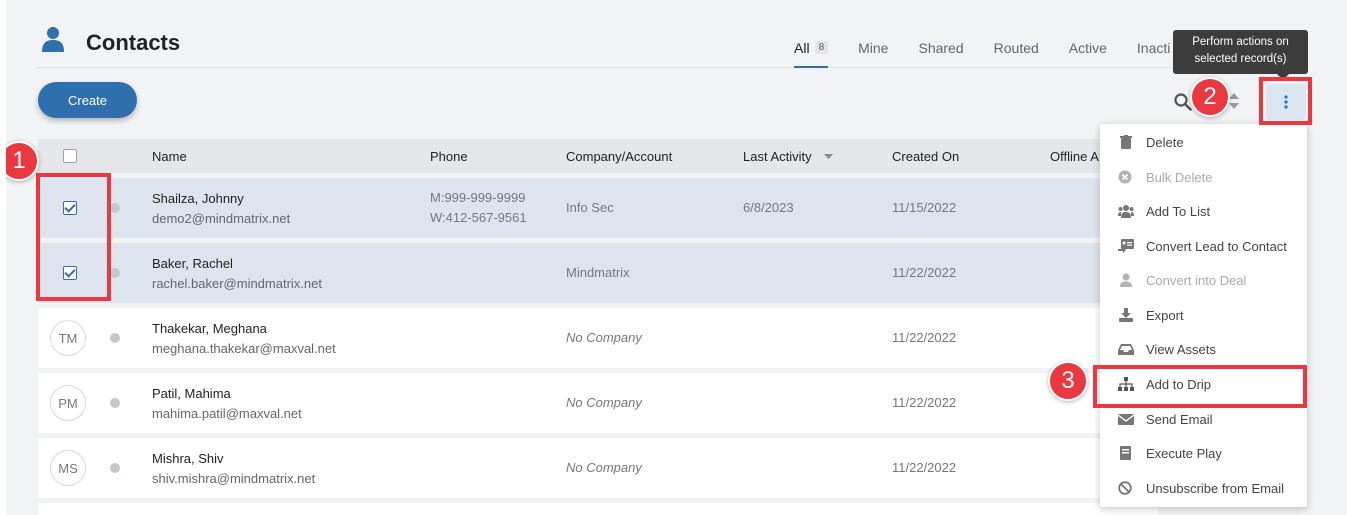  Describe the element at coordinates (1196, 280) in the screenshot. I see `menu-item-label: Convert into Deal` at that location.